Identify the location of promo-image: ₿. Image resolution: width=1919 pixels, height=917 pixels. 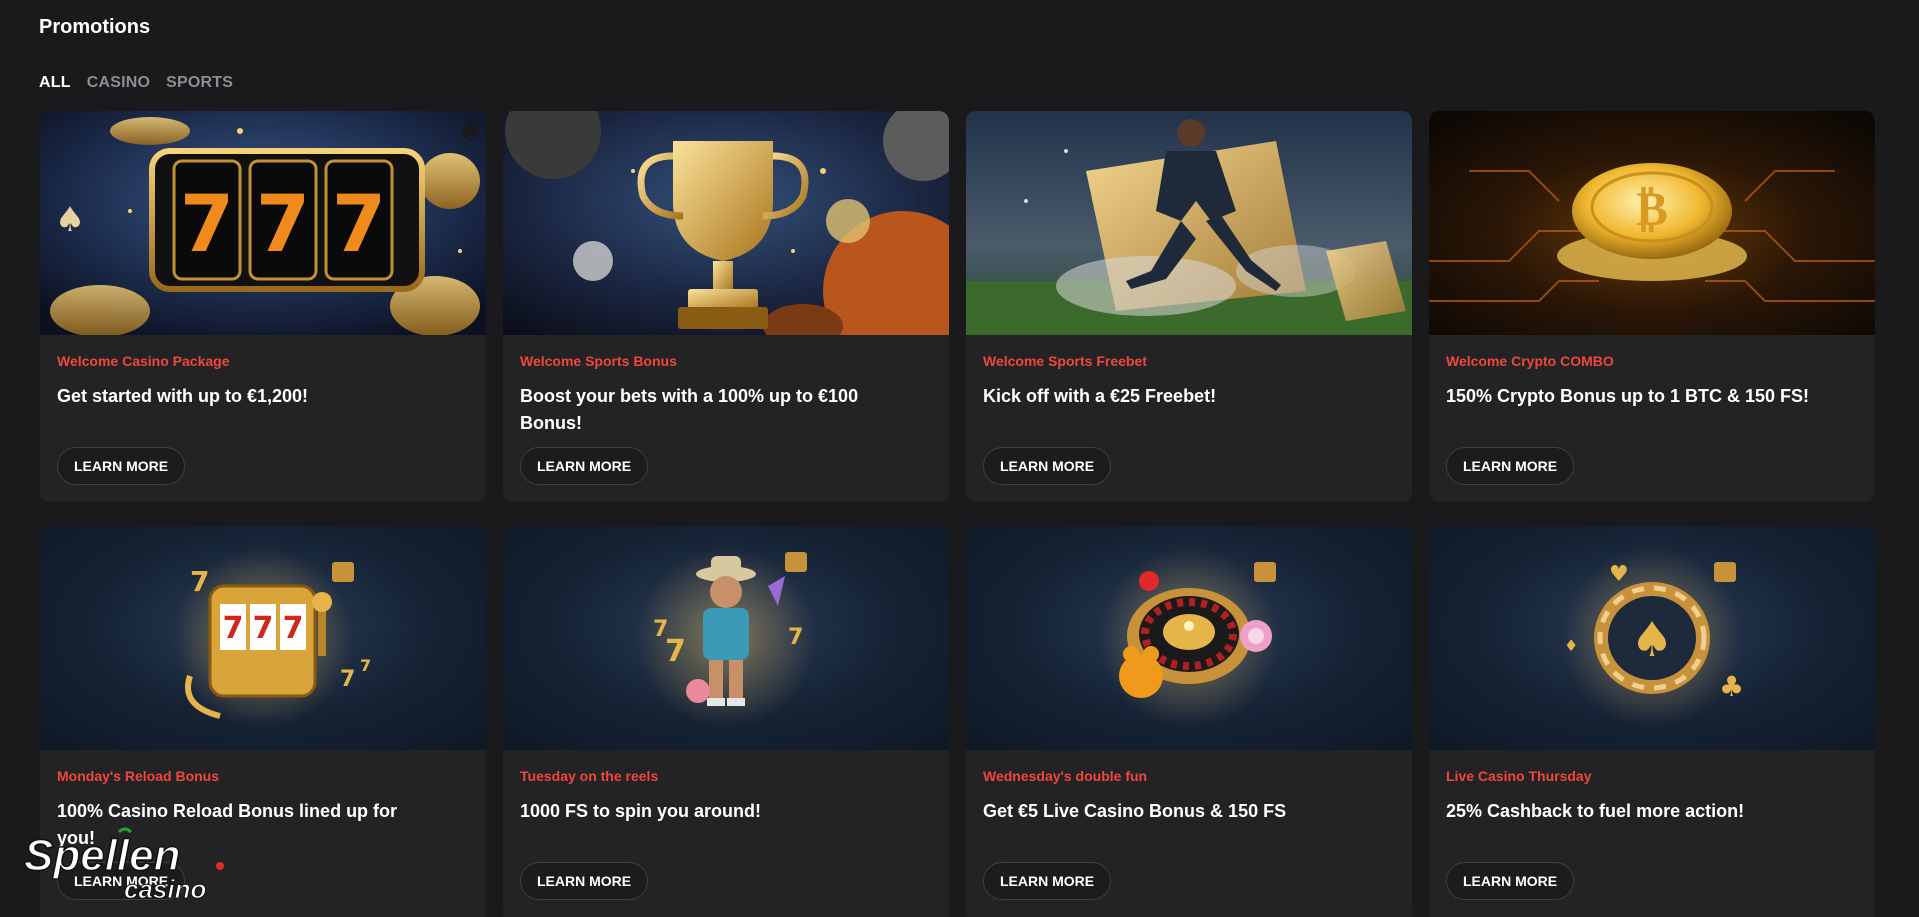
(1652, 223).